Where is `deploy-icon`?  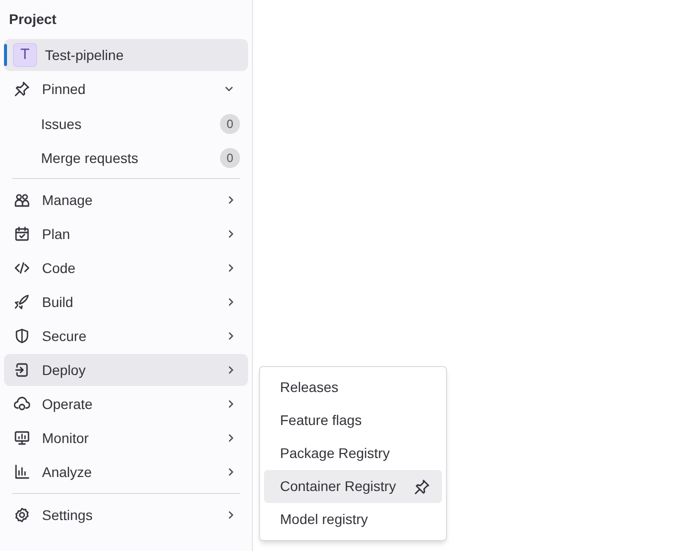 deploy-icon is located at coordinates (22, 370).